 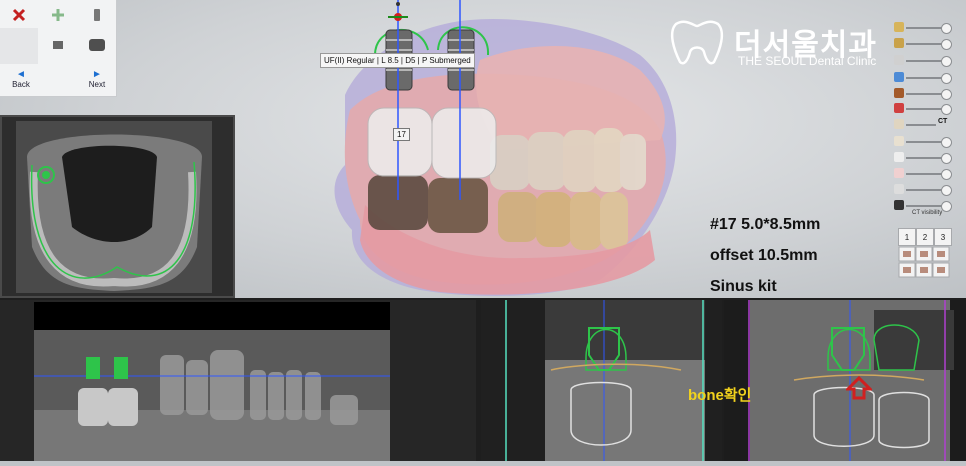 I want to click on axial-ct-view, so click(x=117, y=206).